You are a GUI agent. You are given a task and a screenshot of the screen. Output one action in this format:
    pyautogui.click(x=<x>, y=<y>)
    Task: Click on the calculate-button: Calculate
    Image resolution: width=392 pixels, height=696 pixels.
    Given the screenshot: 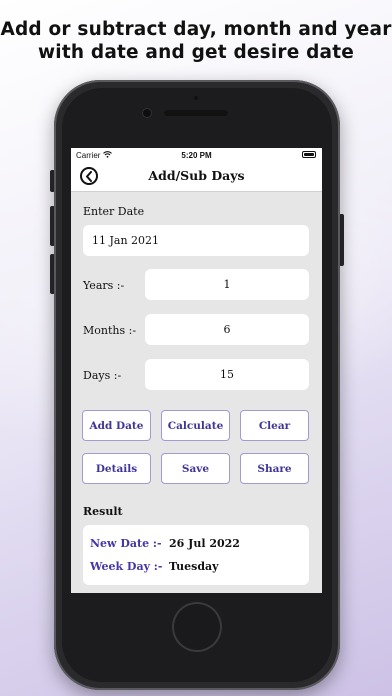 What is the action you would take?
    pyautogui.click(x=195, y=425)
    